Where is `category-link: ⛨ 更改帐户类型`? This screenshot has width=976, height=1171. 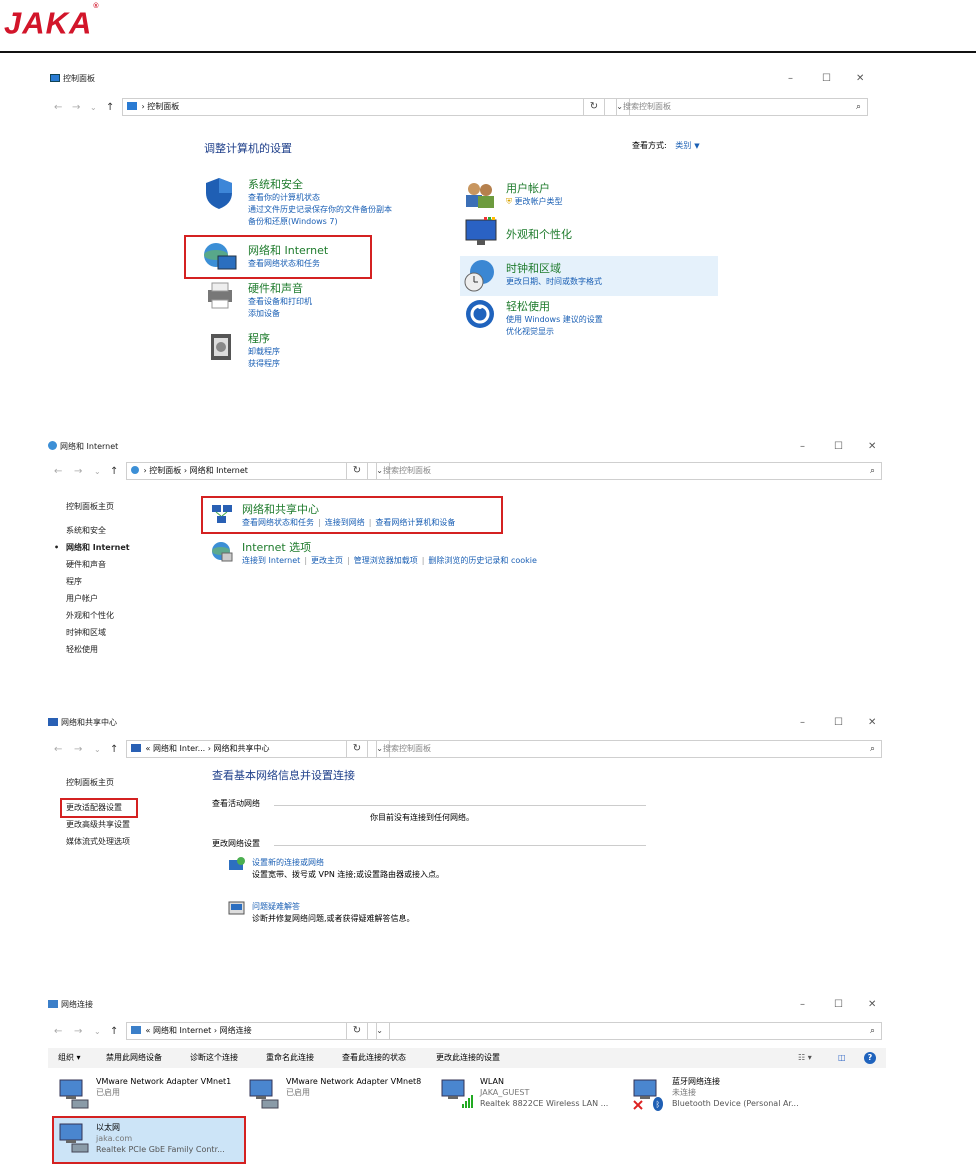
category-link: ⛨ 更改帐户类型 is located at coordinates (534, 202).